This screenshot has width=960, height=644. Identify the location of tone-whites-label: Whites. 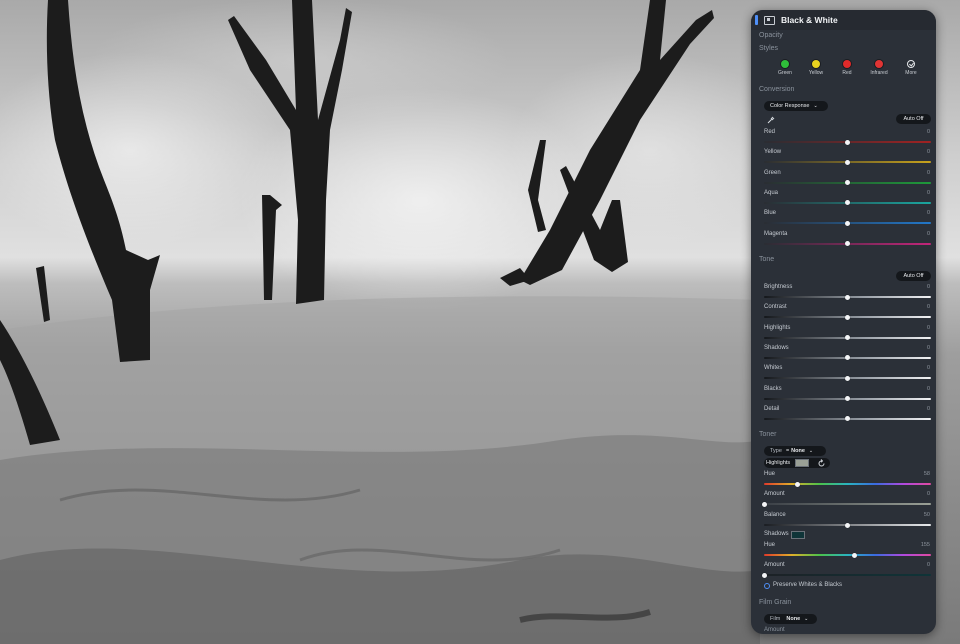
(773, 368).